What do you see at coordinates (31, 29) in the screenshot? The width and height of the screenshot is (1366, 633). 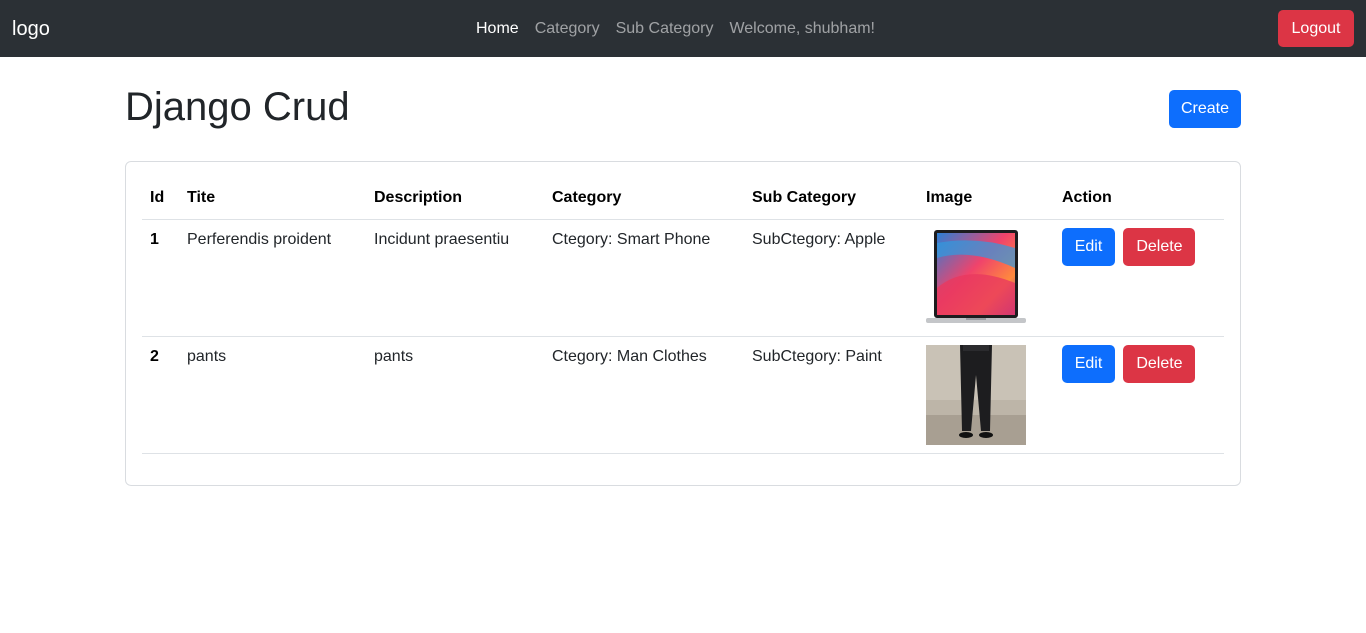 I see `brand-logo-link: logo` at bounding box center [31, 29].